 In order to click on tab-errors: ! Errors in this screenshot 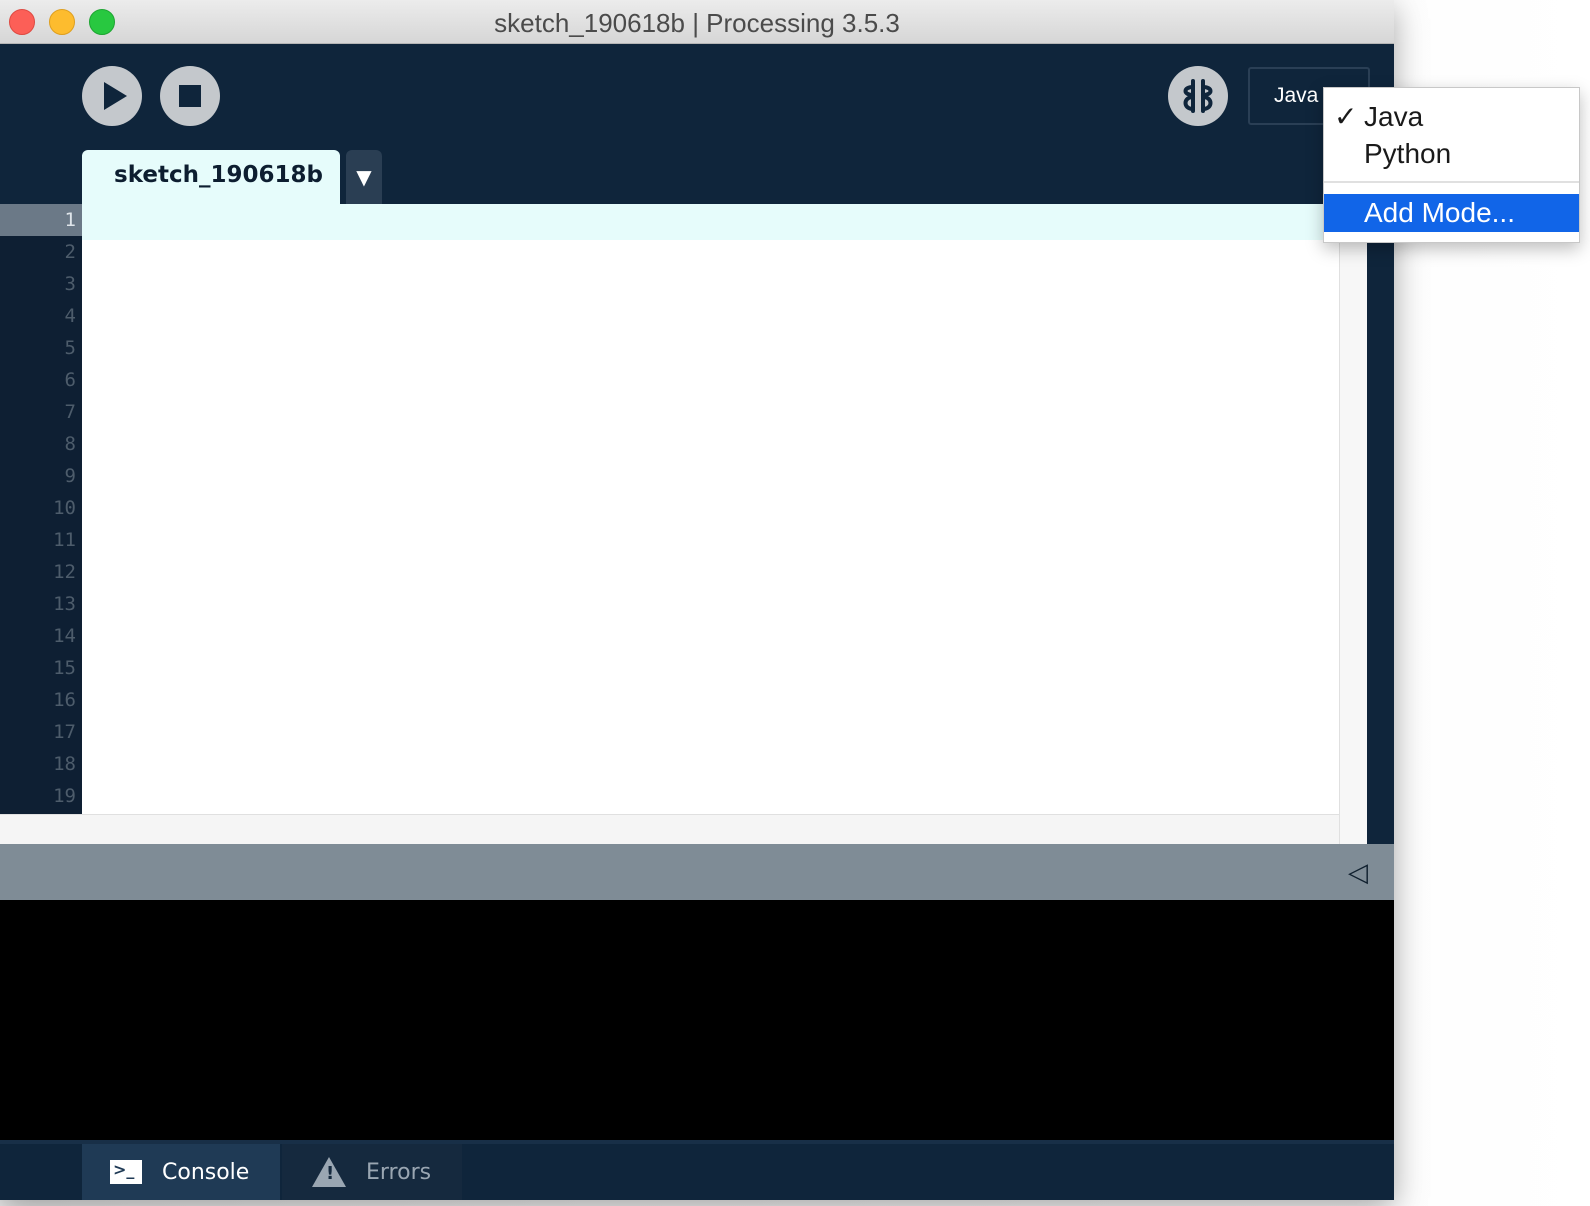, I will do `click(372, 1172)`.